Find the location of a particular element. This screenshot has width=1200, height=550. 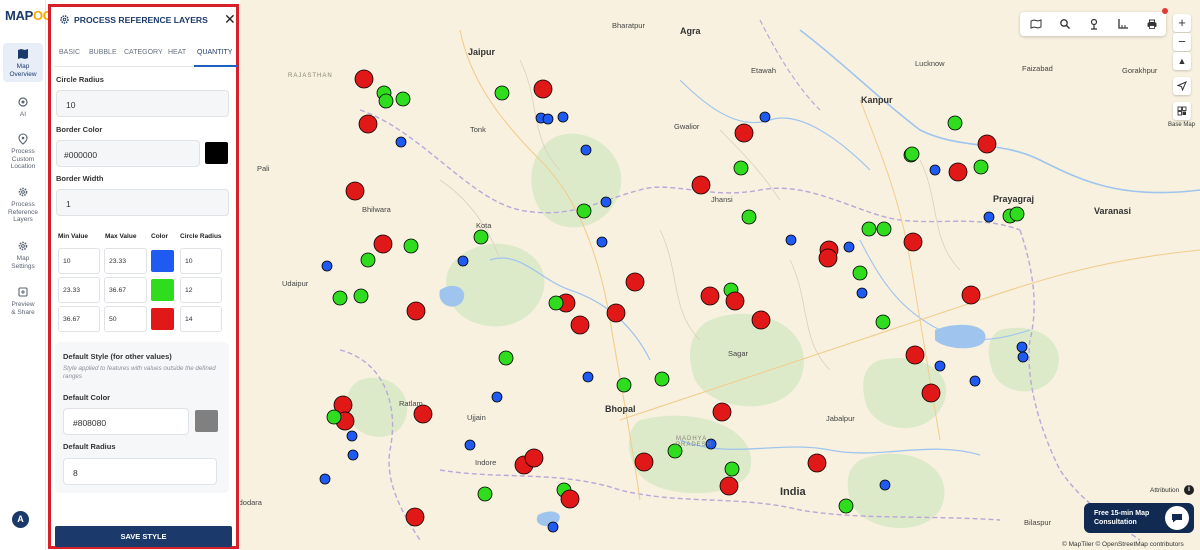

rail-item-map-overview: Map Overview is located at coordinates (23, 62).